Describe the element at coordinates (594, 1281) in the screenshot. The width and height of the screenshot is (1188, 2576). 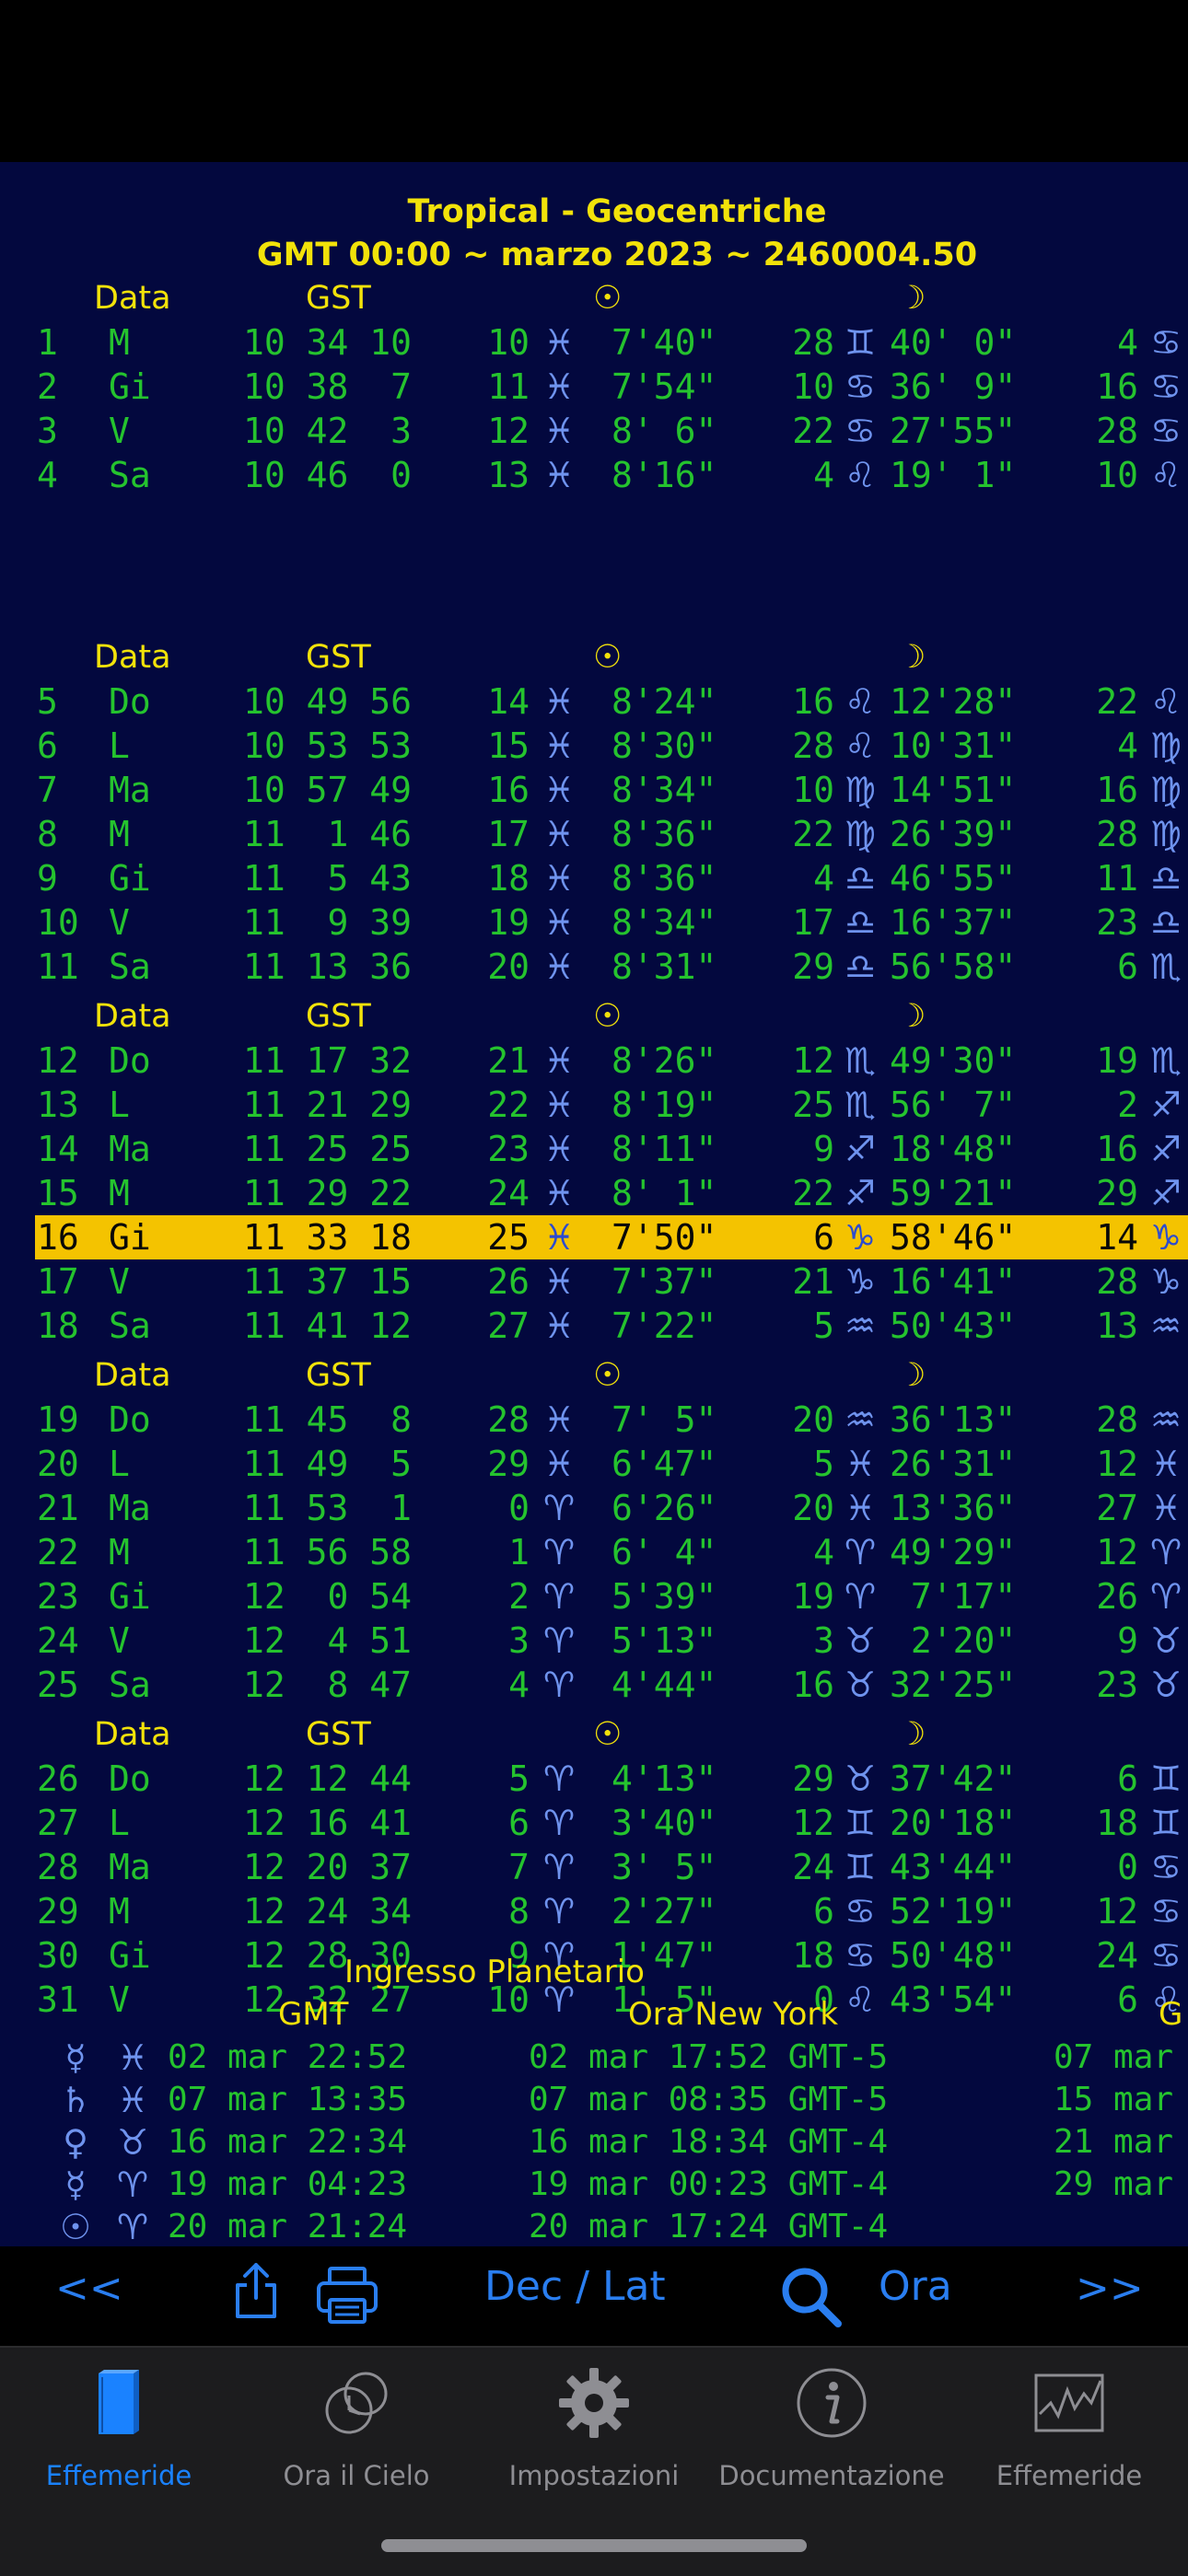
I see `table-row: 17 V 11 37 15 26 ♓ 7'37" 21 ♑ 16'41" 28 ♑` at that location.